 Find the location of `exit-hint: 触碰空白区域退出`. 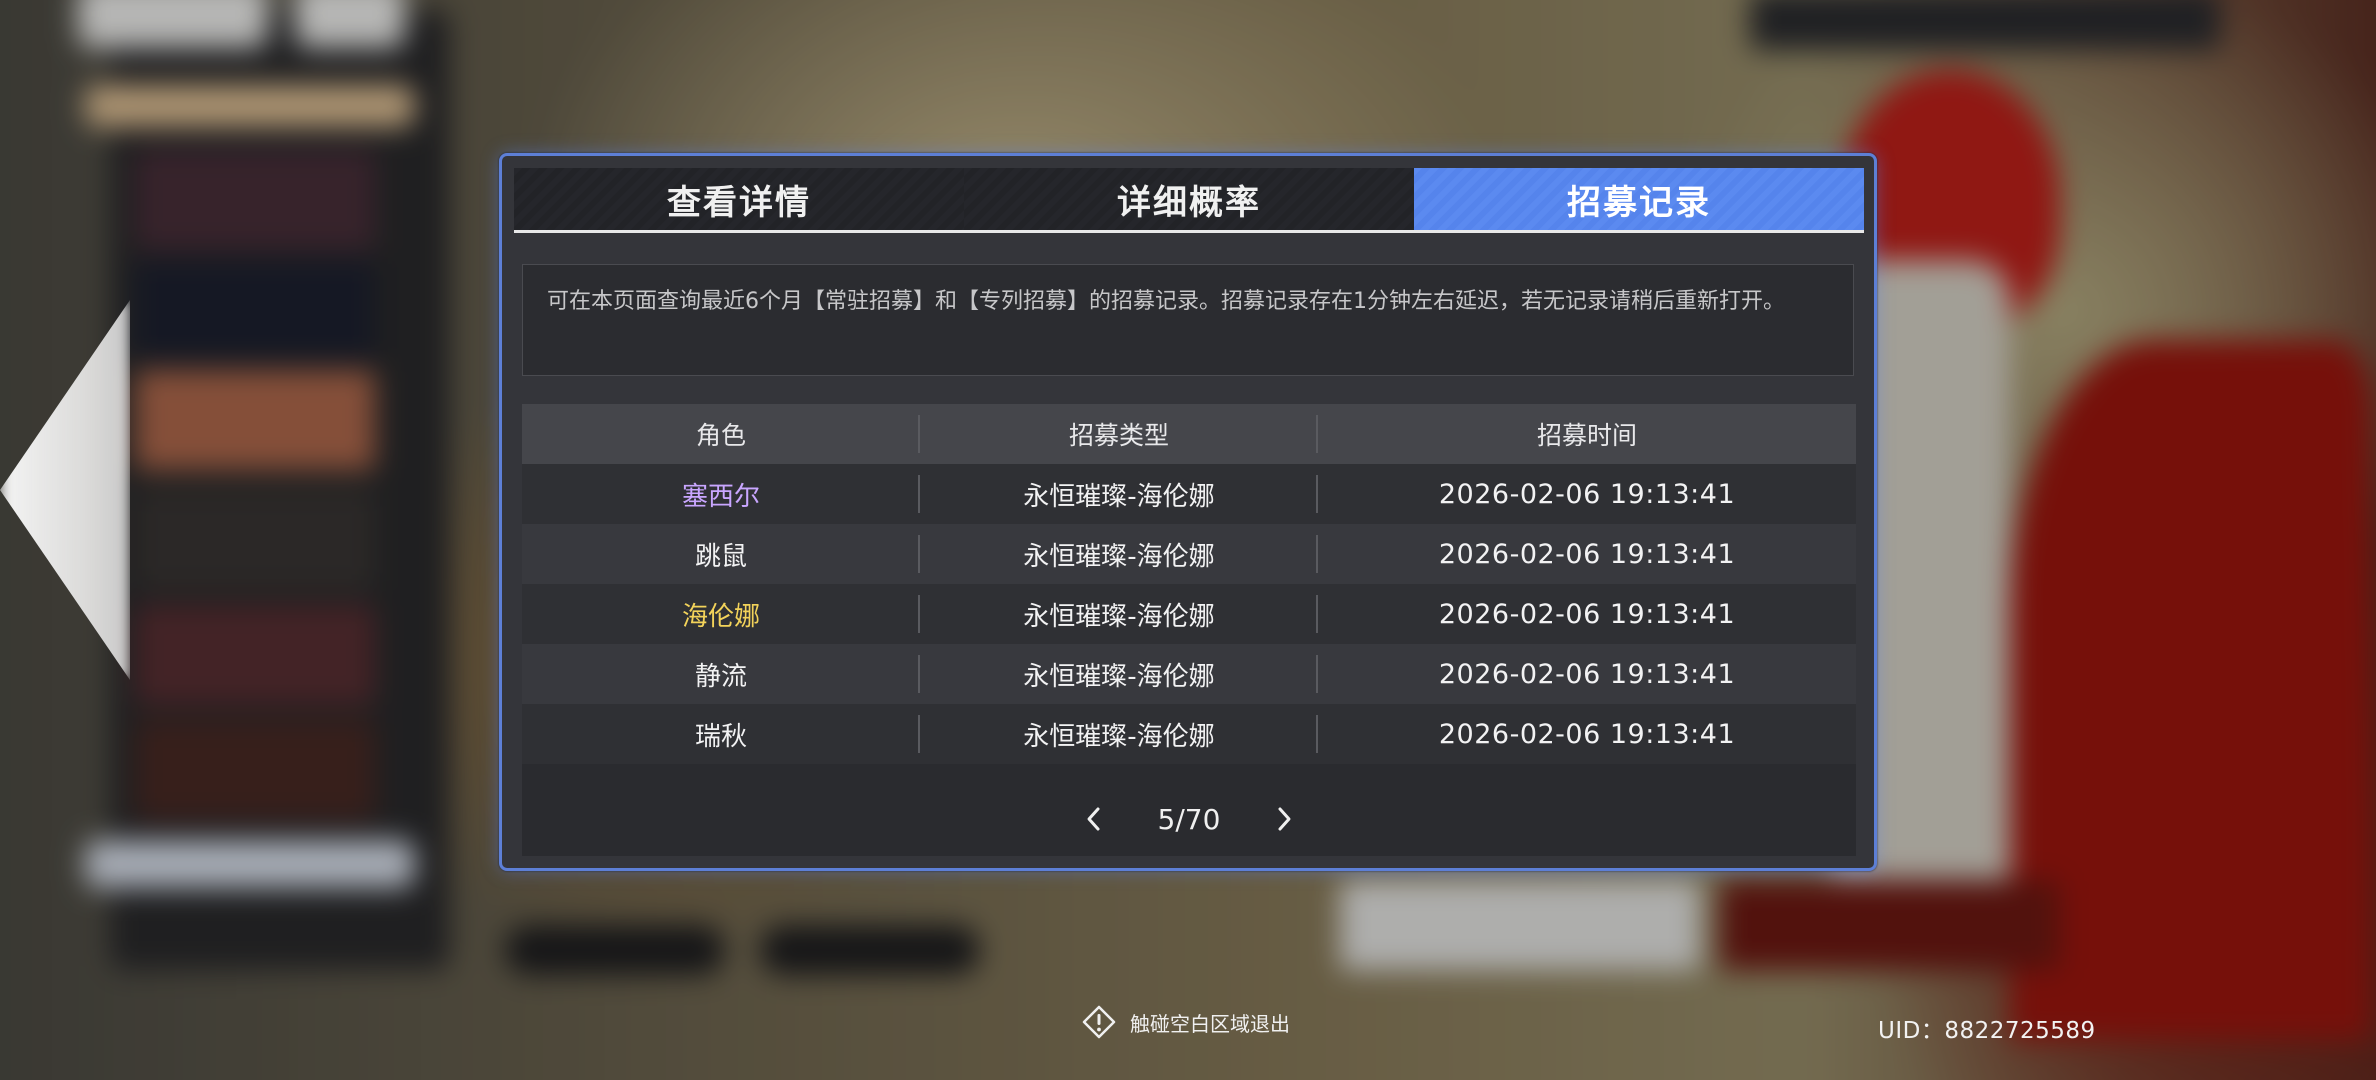

exit-hint: 触碰空白区域退出 is located at coordinates (1186, 1022).